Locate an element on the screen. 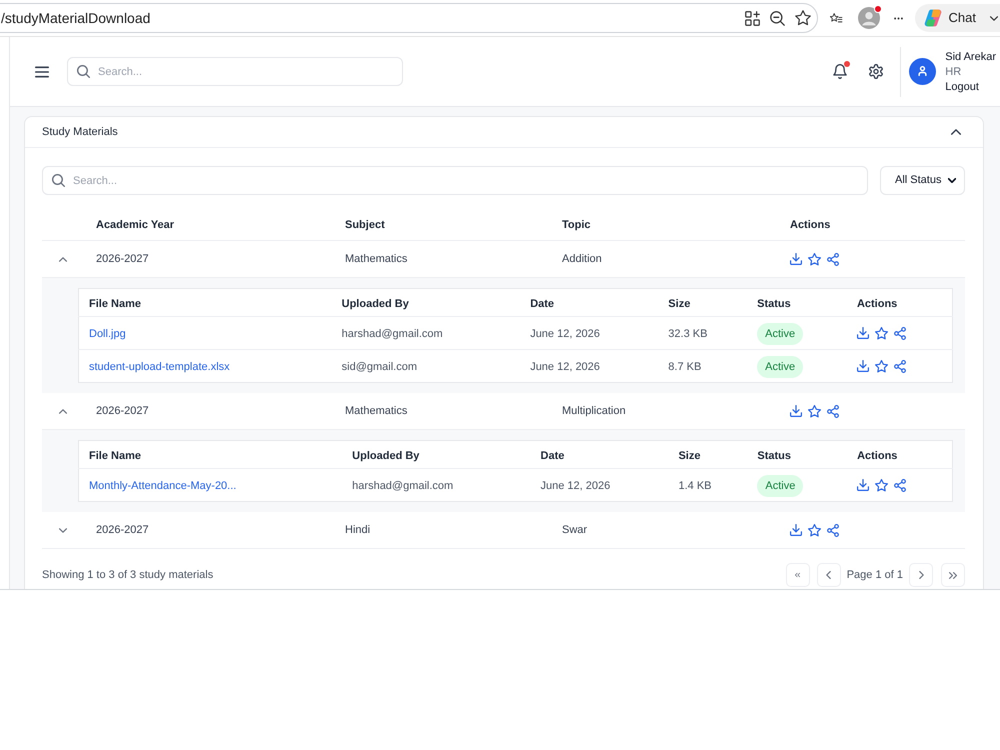  favorite-star-icon is located at coordinates (803, 18).